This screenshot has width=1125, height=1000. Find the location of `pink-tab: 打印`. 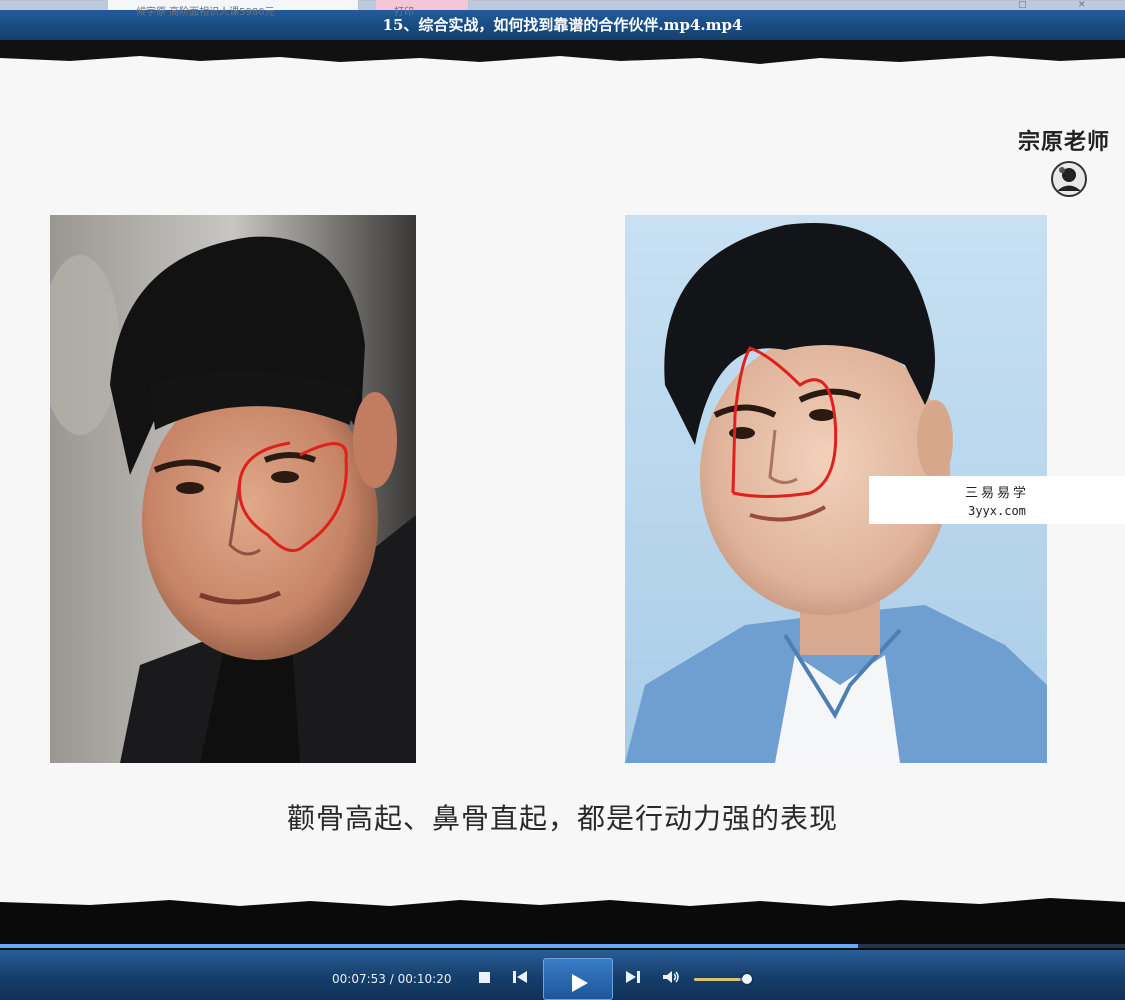

pink-tab: 打印 is located at coordinates (422, 9).